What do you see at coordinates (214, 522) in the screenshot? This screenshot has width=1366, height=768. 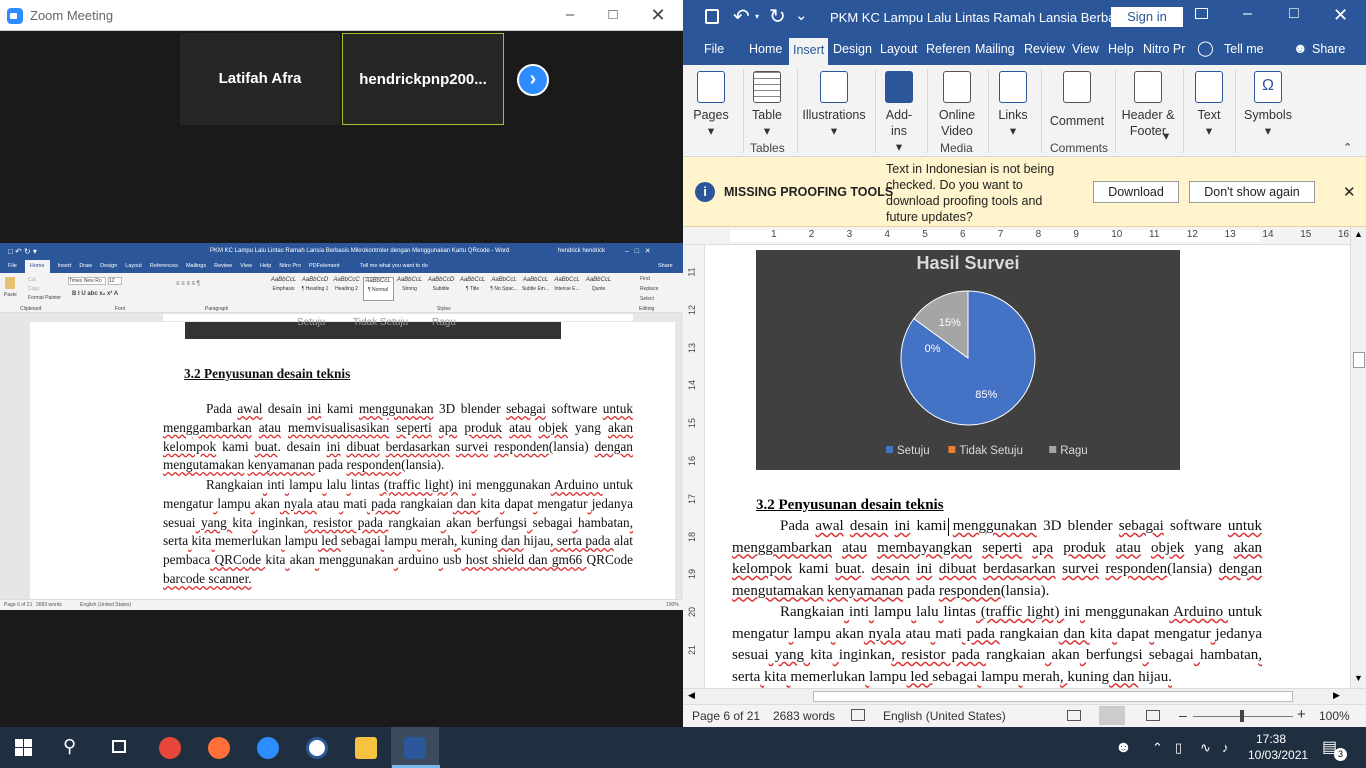 I see `shared-text-word: yang` at bounding box center [214, 522].